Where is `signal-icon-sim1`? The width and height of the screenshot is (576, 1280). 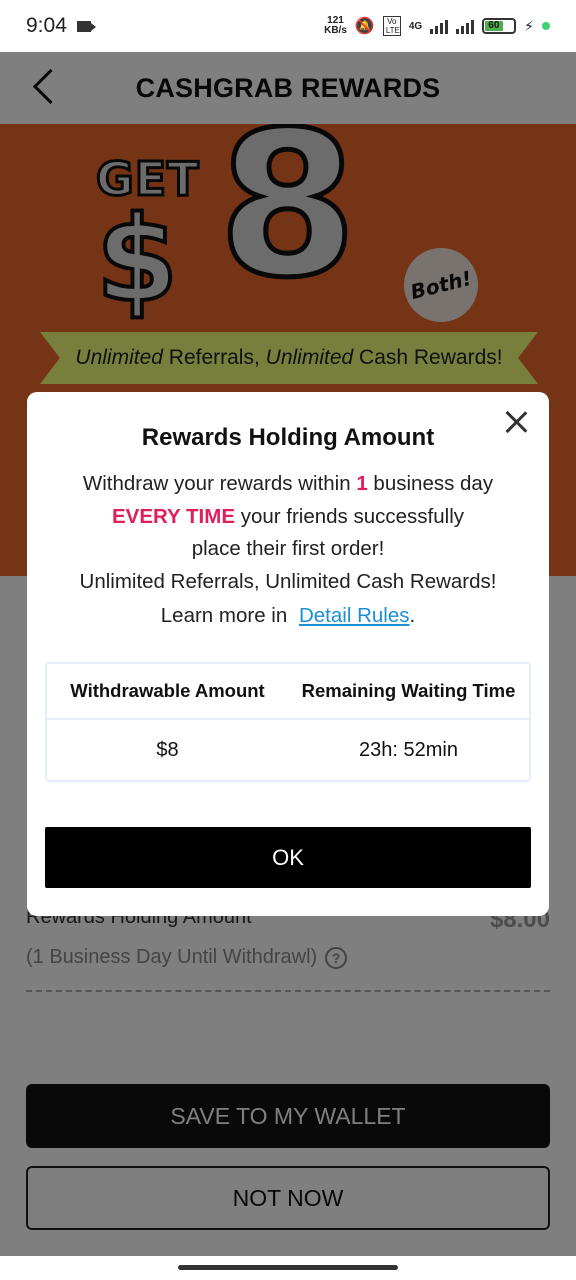
signal-icon-sim1 is located at coordinates (439, 26).